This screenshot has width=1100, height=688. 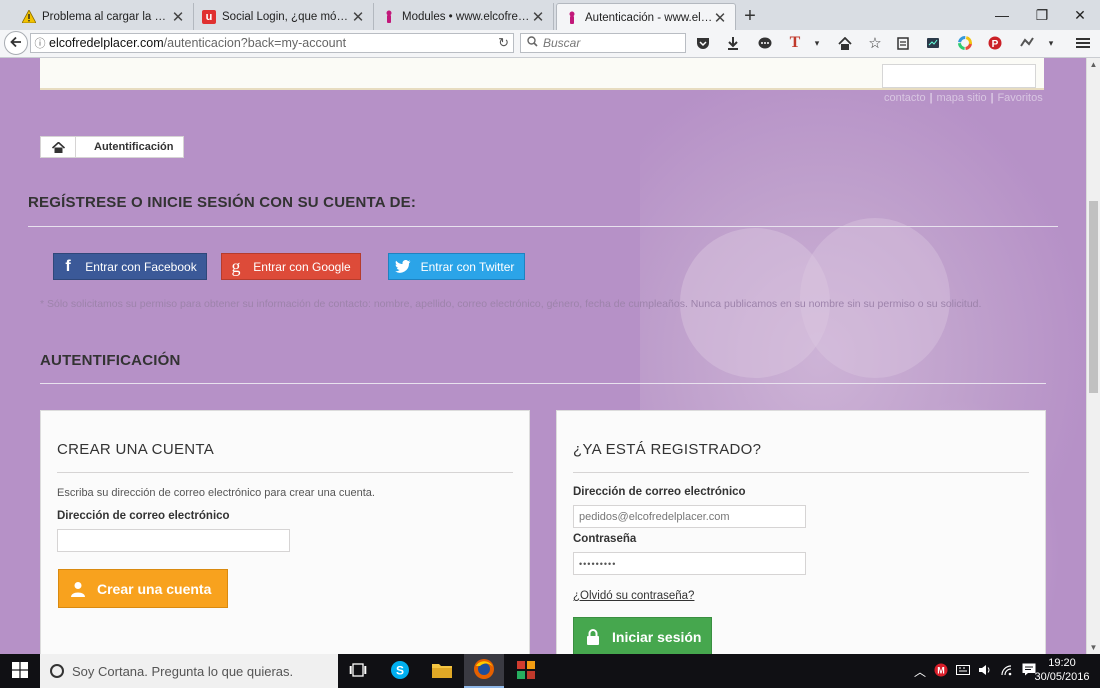 I want to click on scrollbar-thumb, so click(x=1093, y=297).